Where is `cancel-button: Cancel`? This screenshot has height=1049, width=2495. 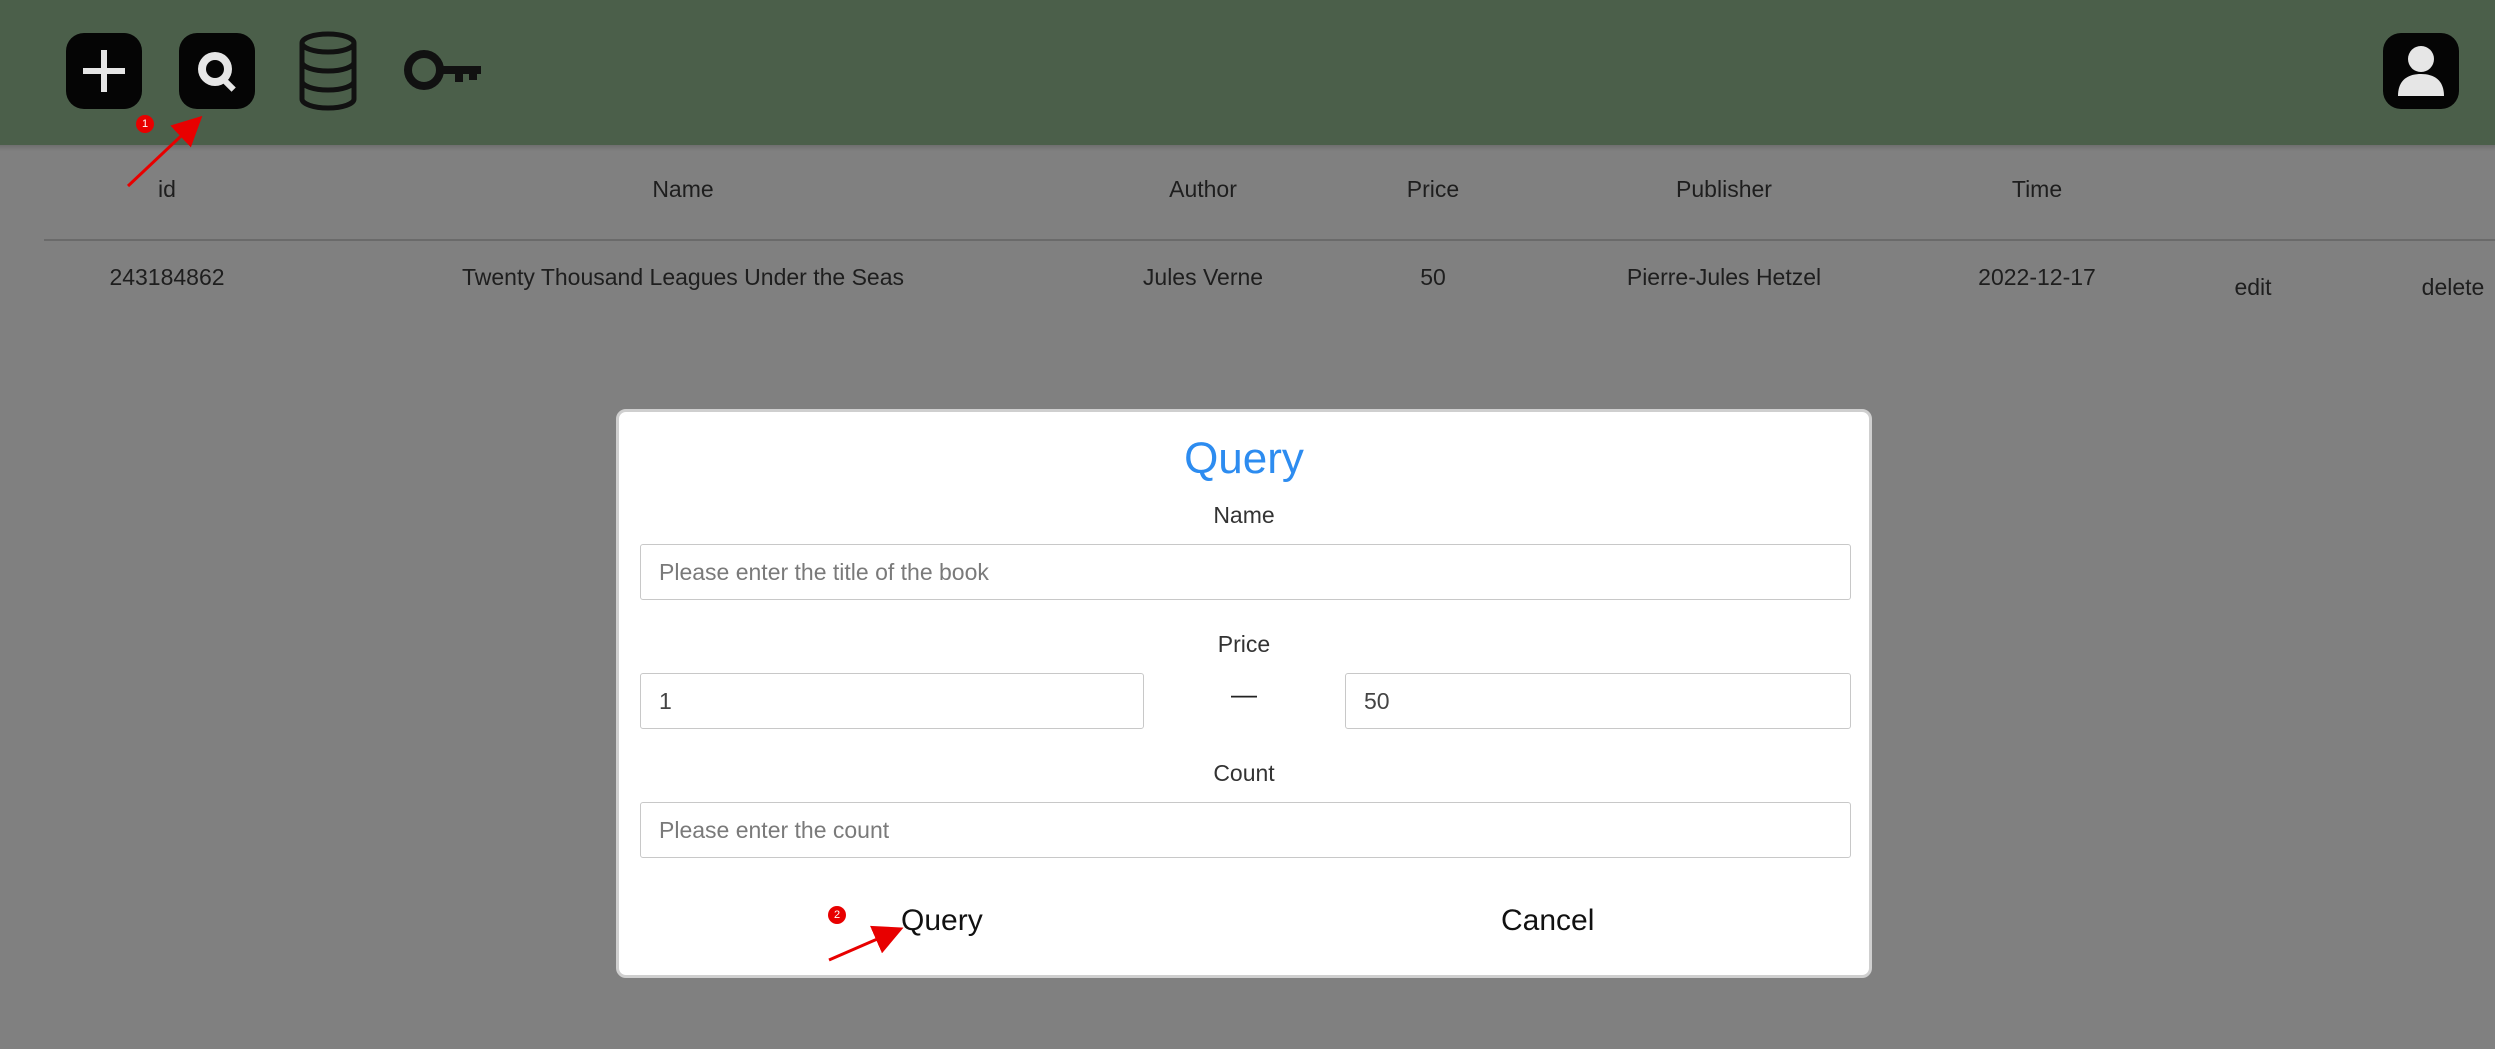
cancel-button: Cancel is located at coordinates (1547, 921).